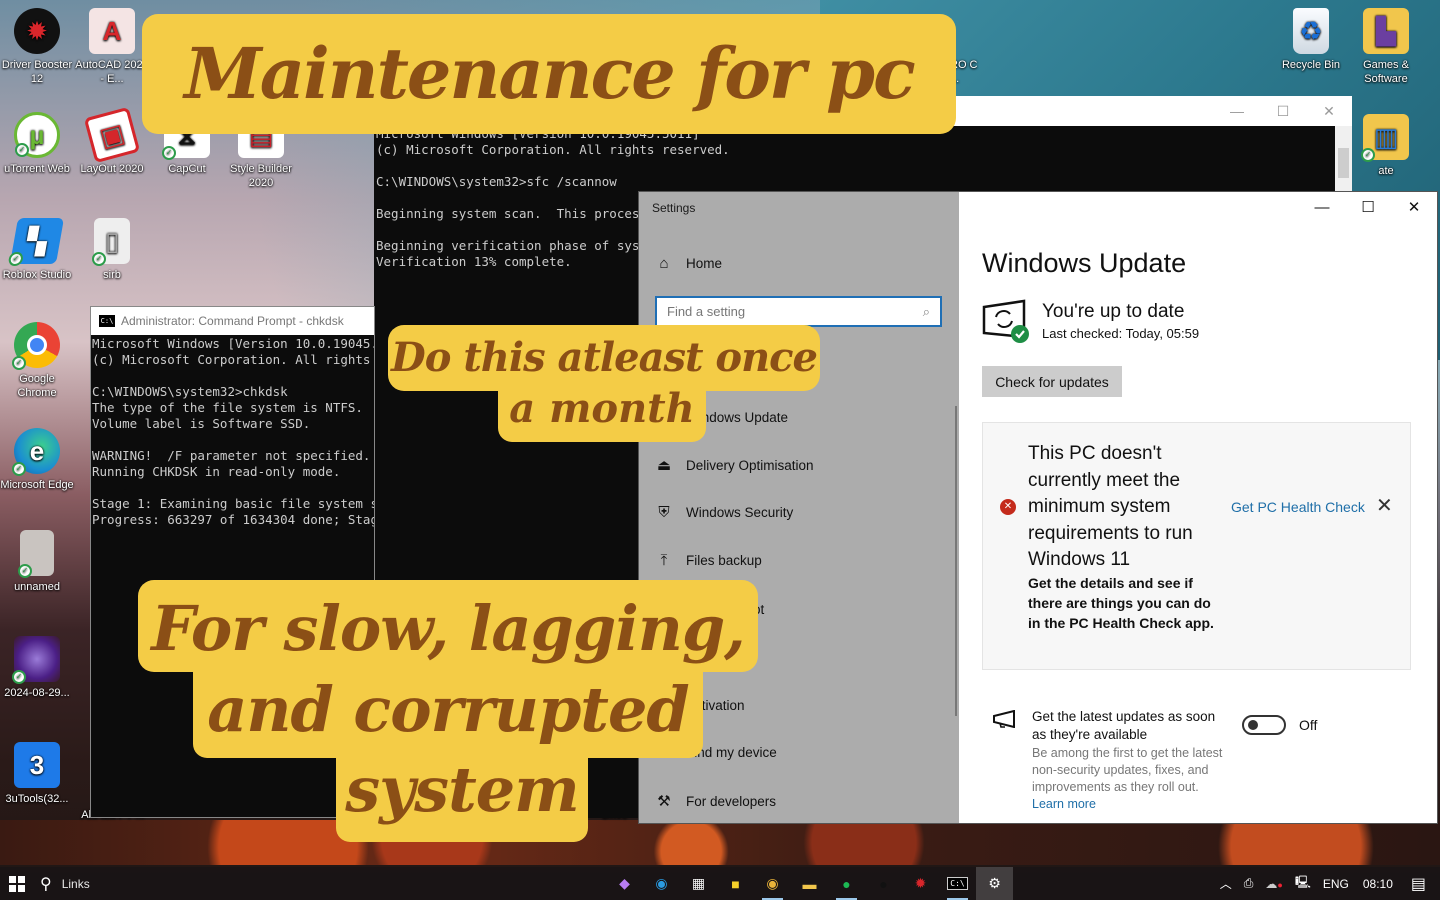  I want to click on utorrent-icon: µ ✓, so click(37, 135).